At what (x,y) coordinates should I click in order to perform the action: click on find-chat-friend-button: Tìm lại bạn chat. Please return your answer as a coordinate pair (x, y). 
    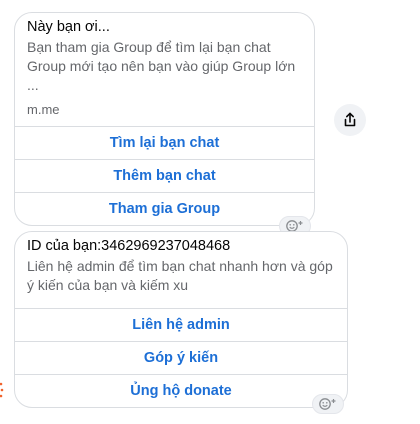
    Looking at the image, I should click on (164, 142).